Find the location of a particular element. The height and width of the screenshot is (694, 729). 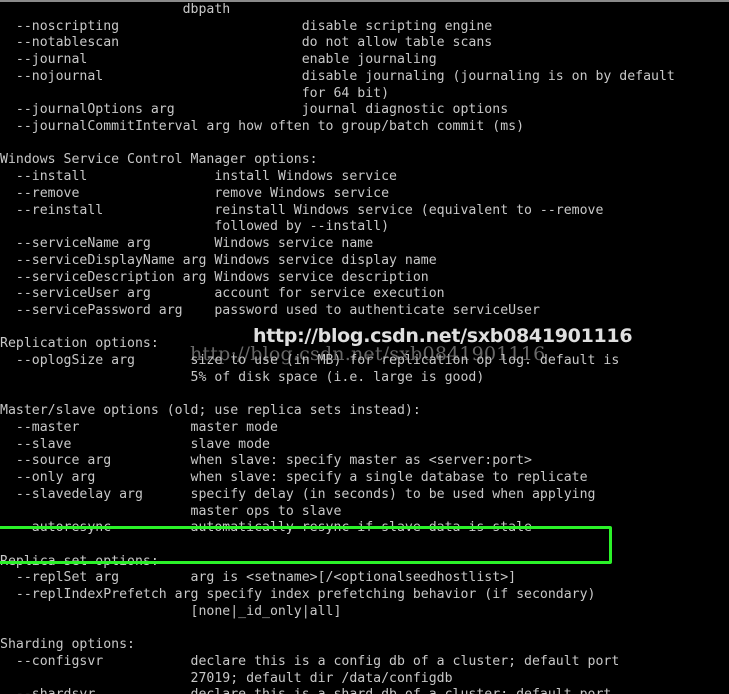

terminal-line: --install install Windows service is located at coordinates (198, 177).